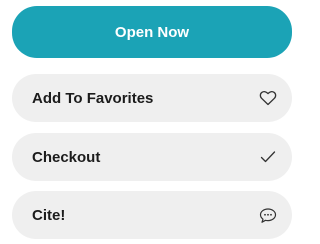  Describe the element at coordinates (268, 98) in the screenshot. I see `heart-icon` at that location.